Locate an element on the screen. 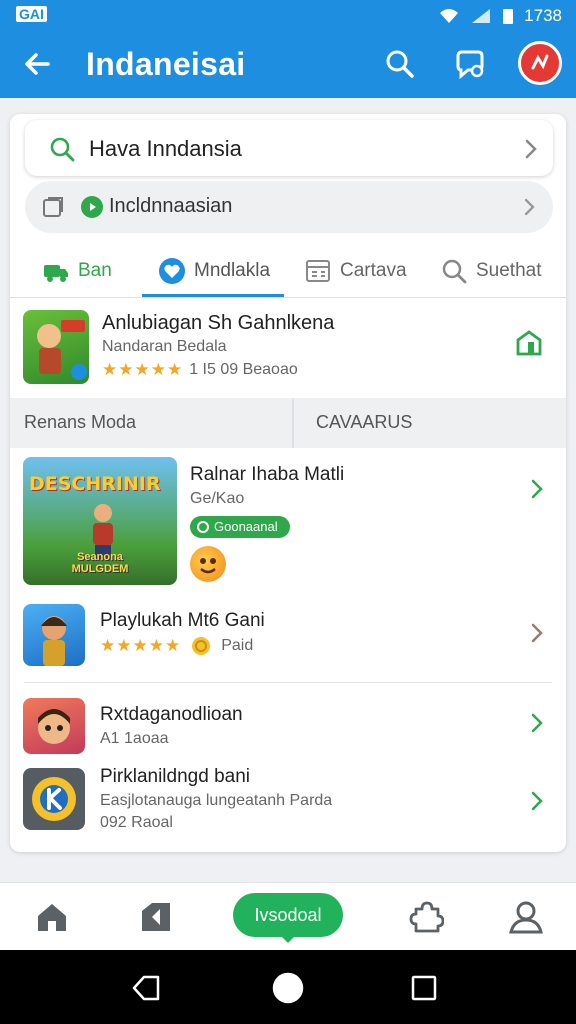  tab-label: Cartava is located at coordinates (373, 270).